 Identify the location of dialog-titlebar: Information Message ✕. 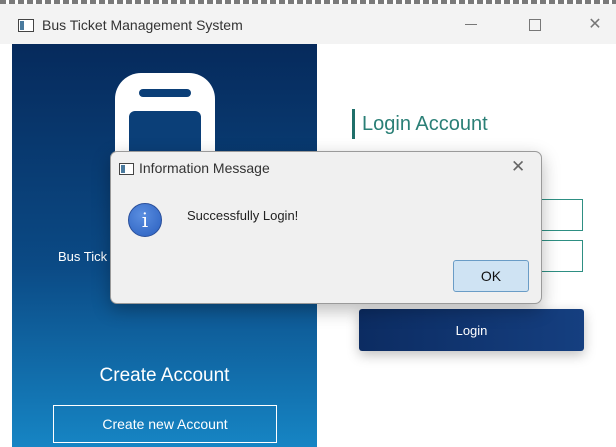
(326, 168).